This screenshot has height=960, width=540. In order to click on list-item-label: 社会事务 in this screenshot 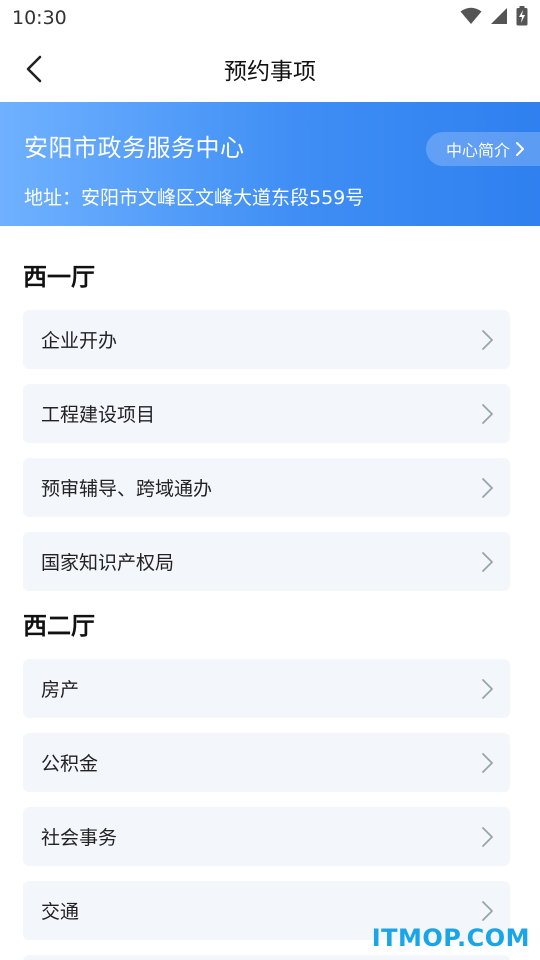, I will do `click(79, 838)`.